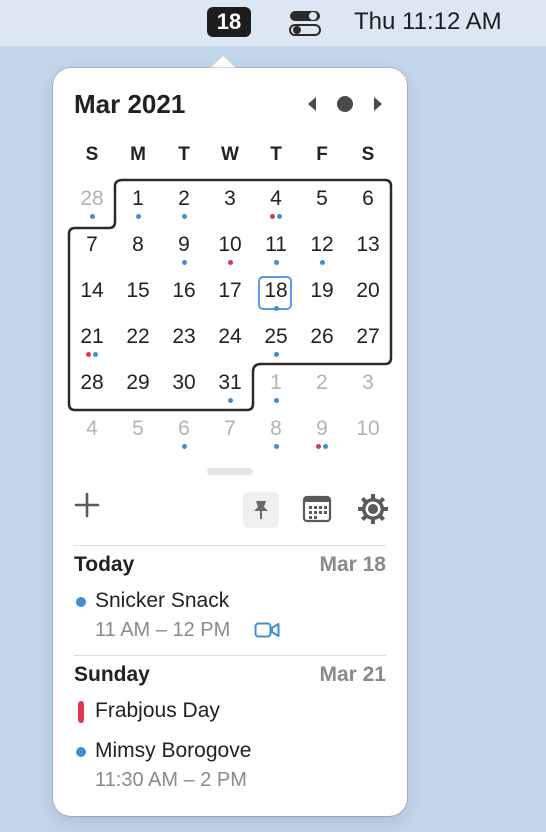 The width and height of the screenshot is (546, 832). Describe the element at coordinates (138, 337) in the screenshot. I see `day-cell: 22` at that location.